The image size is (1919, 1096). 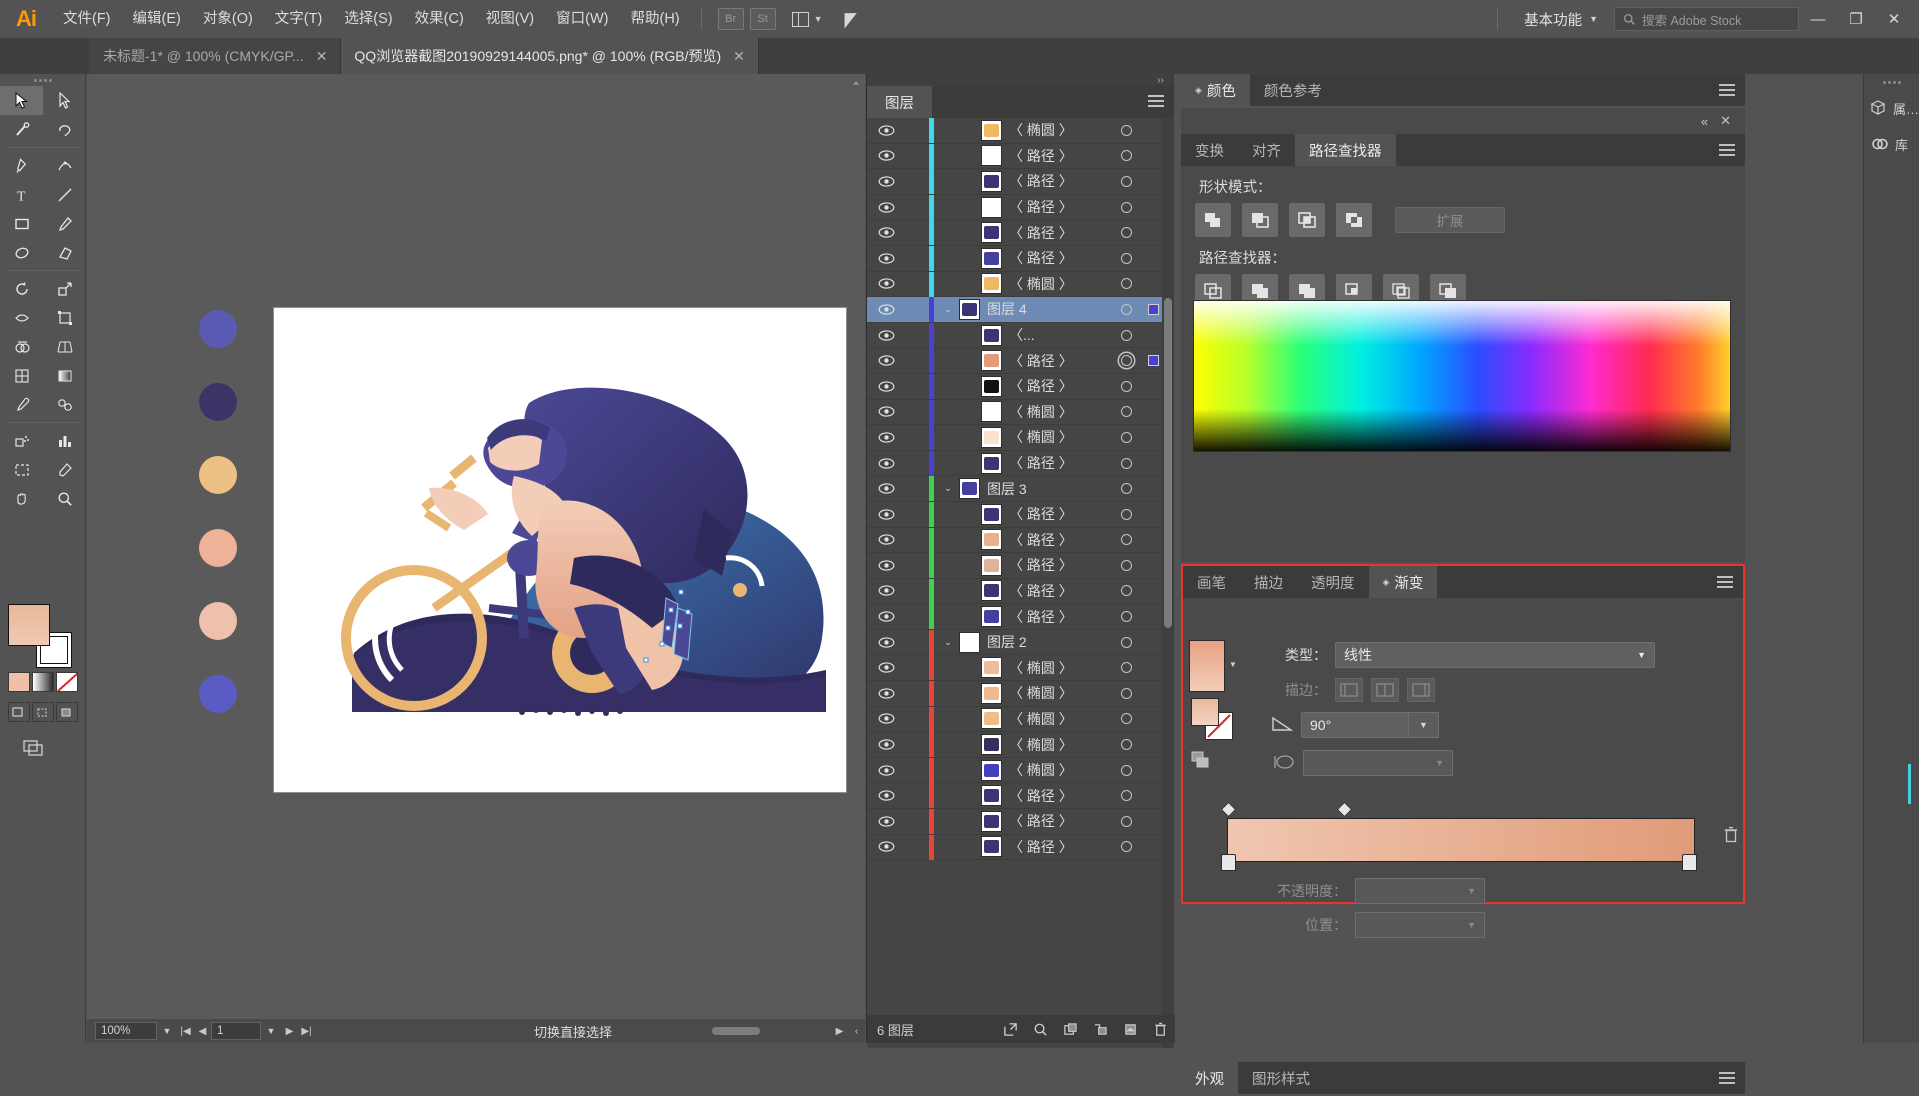 I want to click on canvas-horizontal-scrollbar, so click(x=752, y=1031).